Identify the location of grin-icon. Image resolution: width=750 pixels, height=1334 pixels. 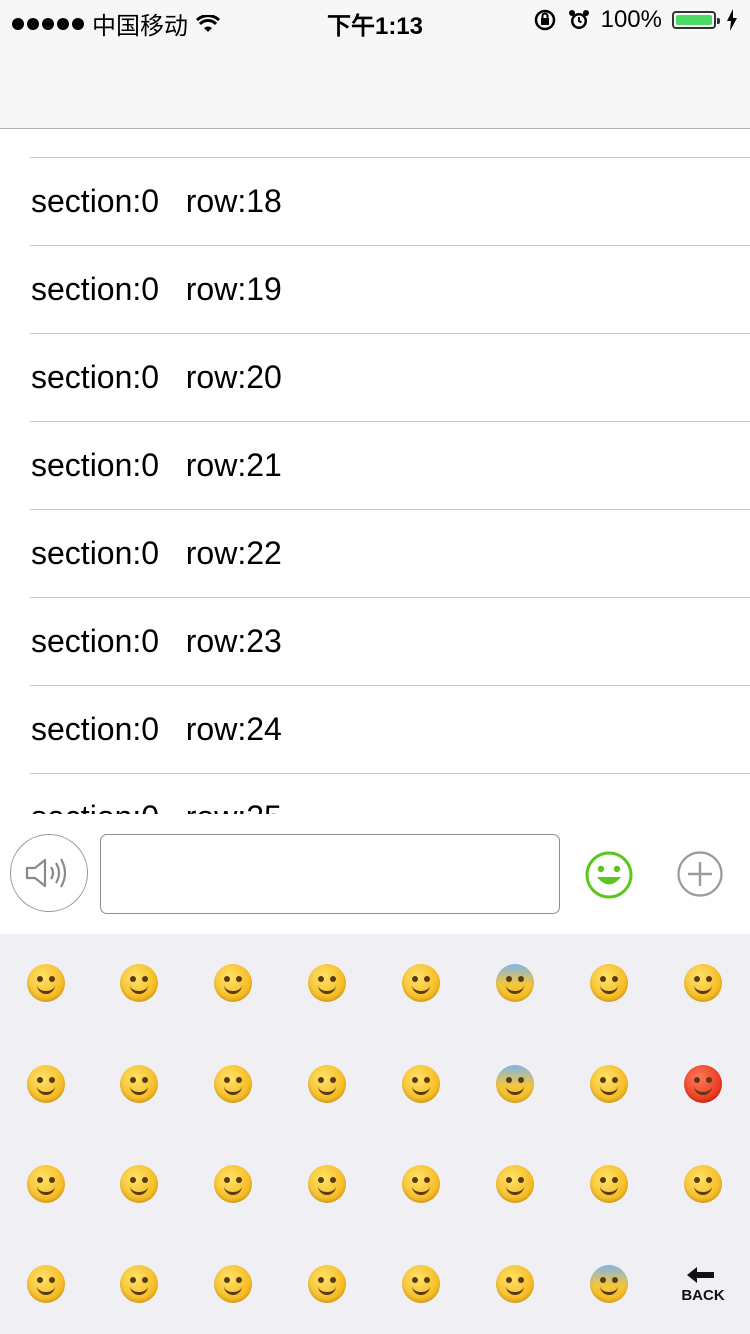
(46, 983).